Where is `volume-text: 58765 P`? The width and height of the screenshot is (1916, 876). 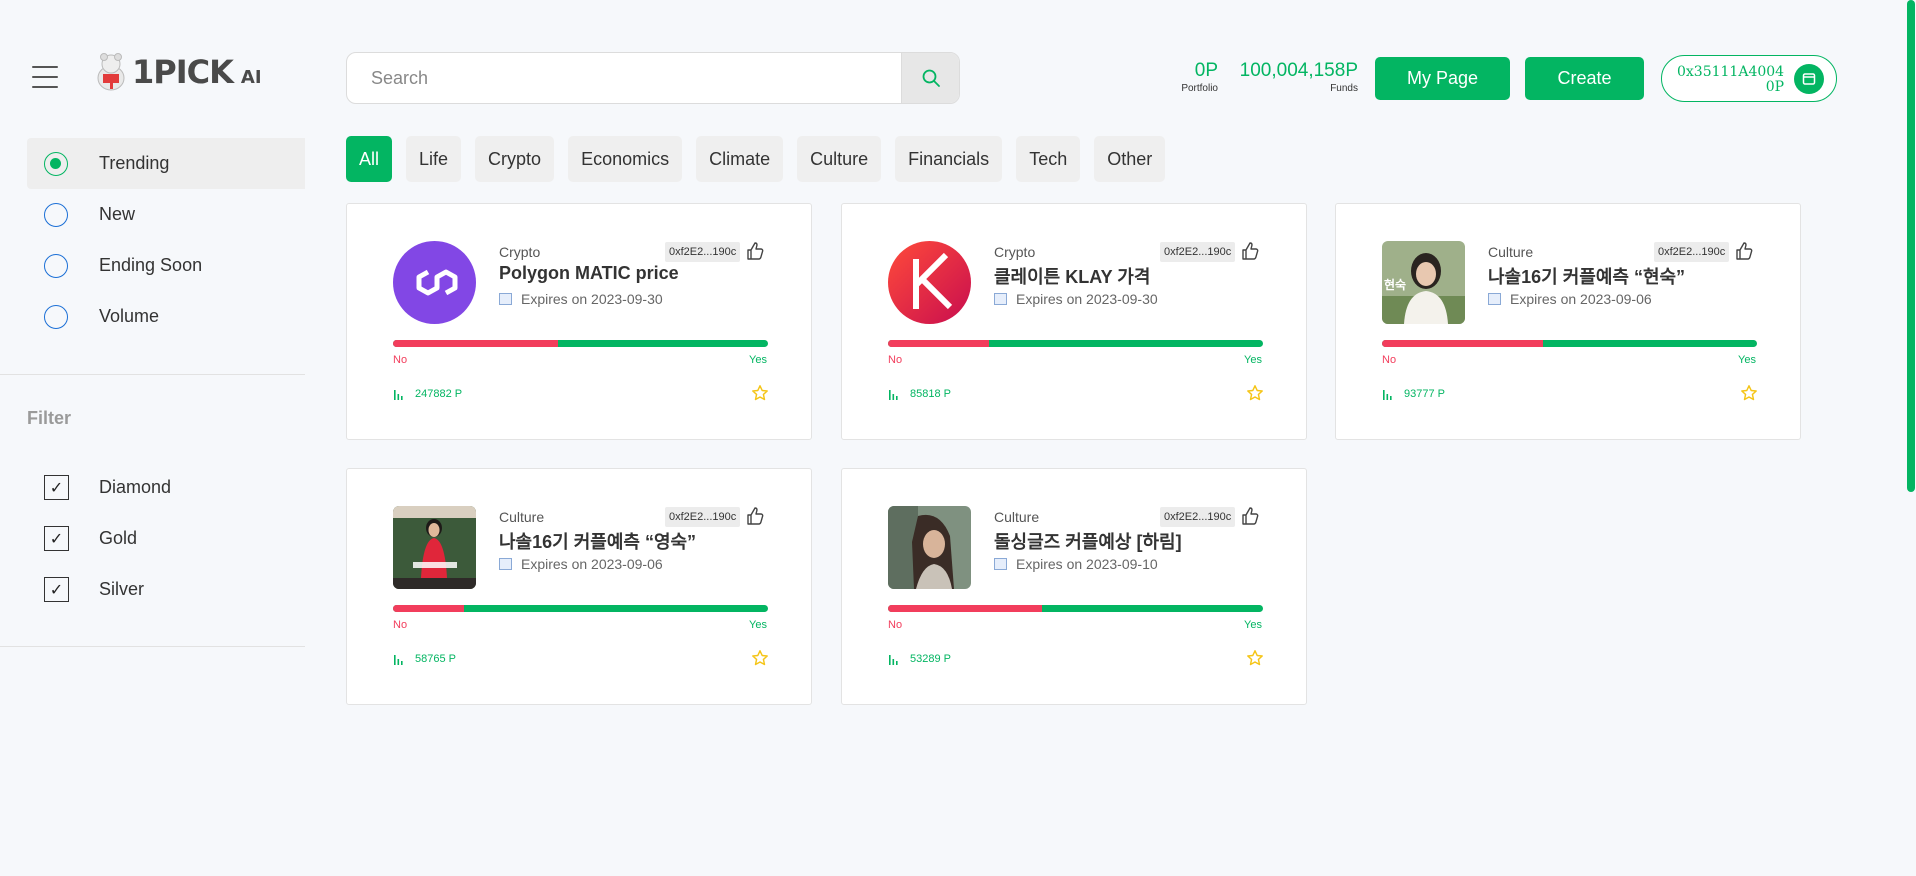 volume-text: 58765 P is located at coordinates (435, 659).